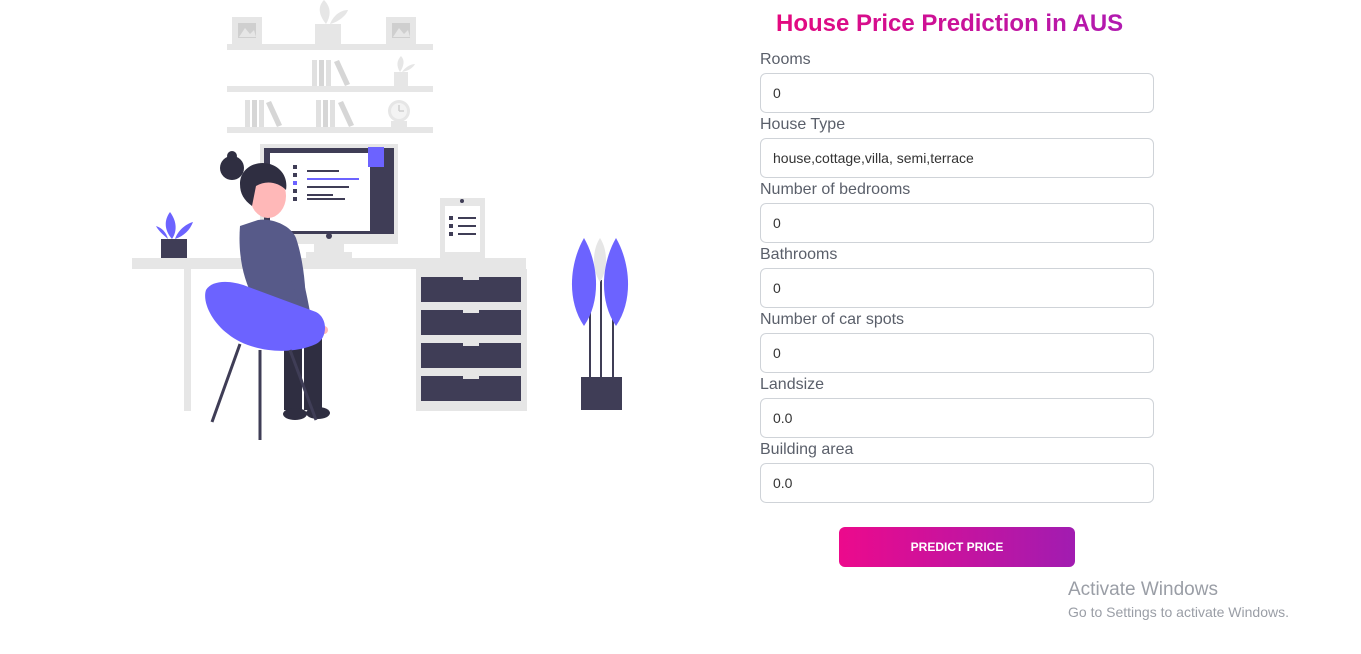 This screenshot has height=654, width=1361. What do you see at coordinates (1143, 589) in the screenshot?
I see `watermark-title: Activate Windows` at bounding box center [1143, 589].